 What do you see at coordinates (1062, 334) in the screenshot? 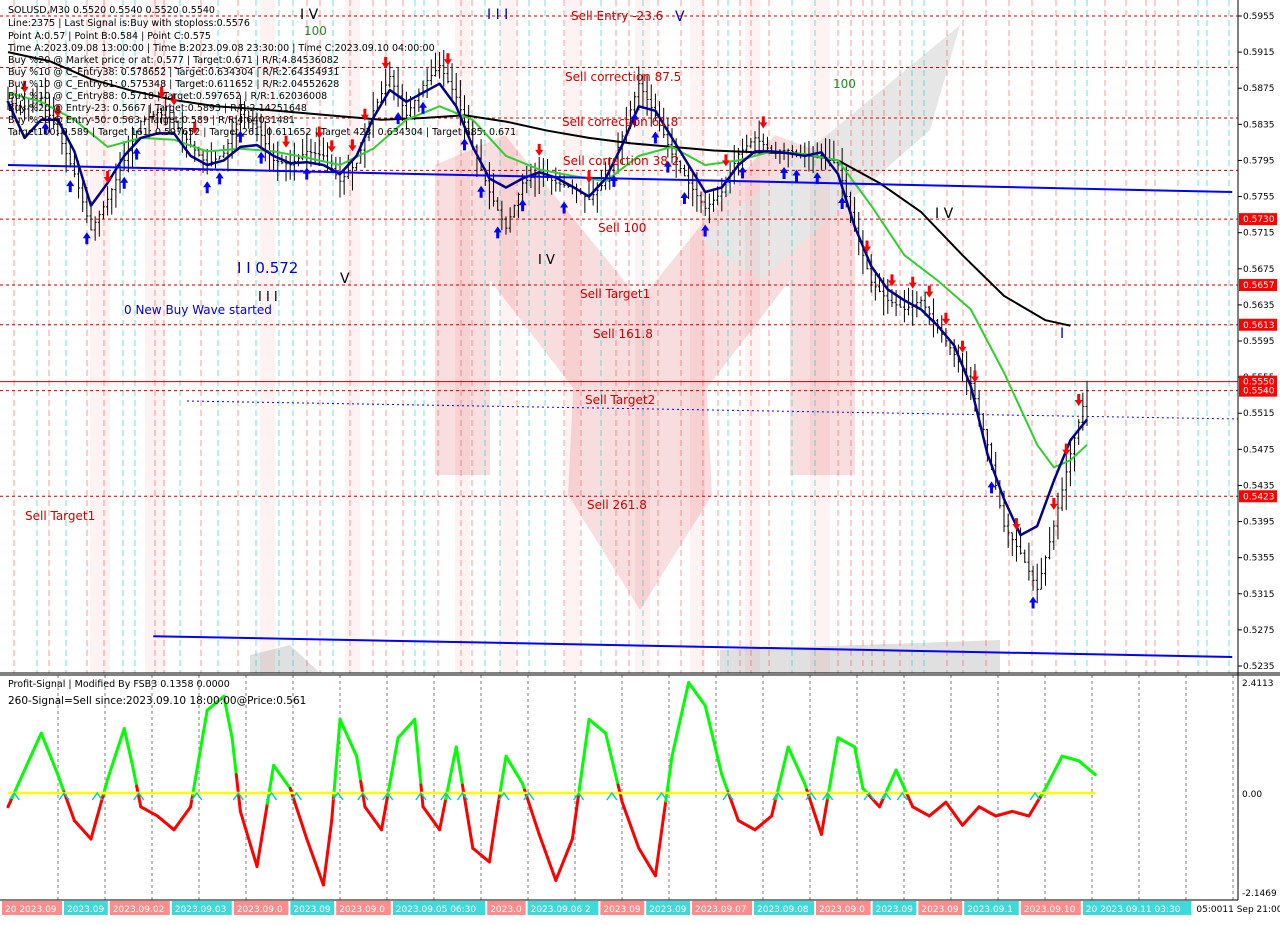
I see `wave-i-right-label: I` at bounding box center [1062, 334].